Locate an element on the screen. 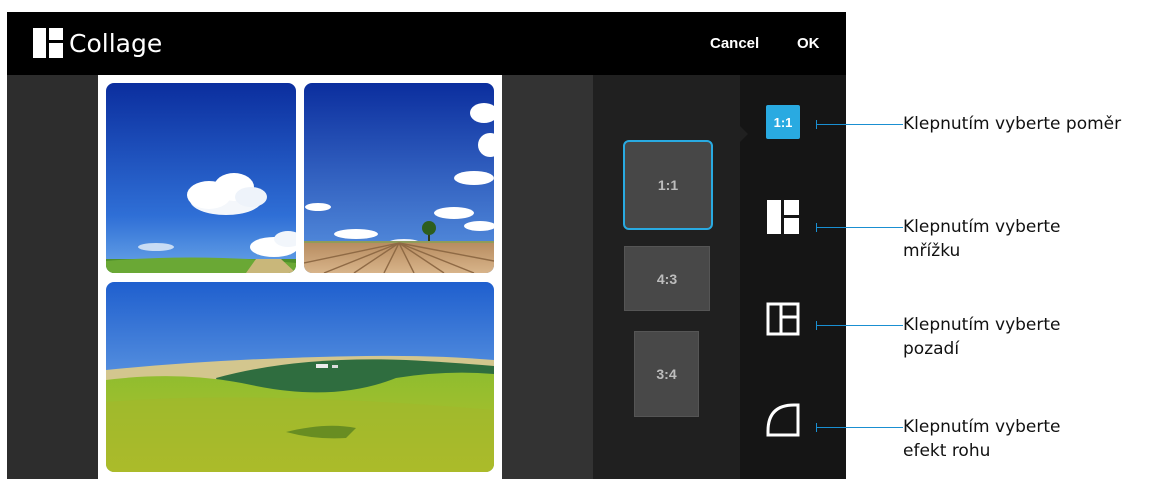 This screenshot has height=479, width=1166. callout-line-grid is located at coordinates (859, 227).